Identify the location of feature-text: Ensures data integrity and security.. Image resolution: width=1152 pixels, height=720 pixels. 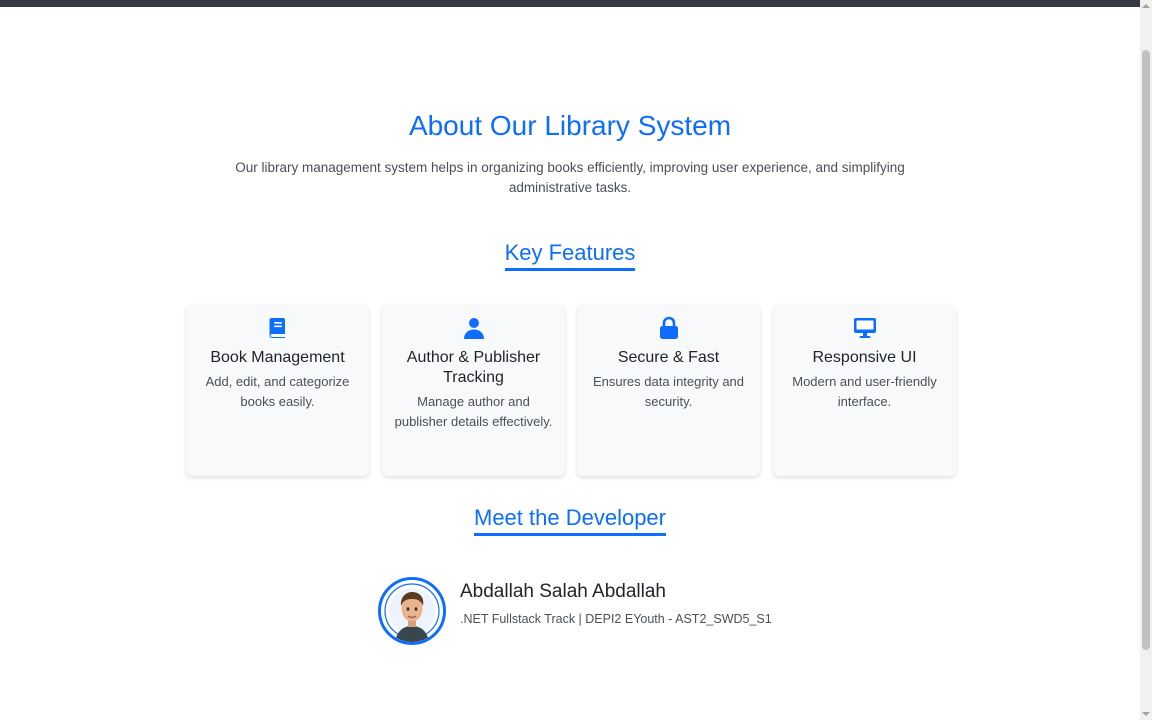
(668, 391).